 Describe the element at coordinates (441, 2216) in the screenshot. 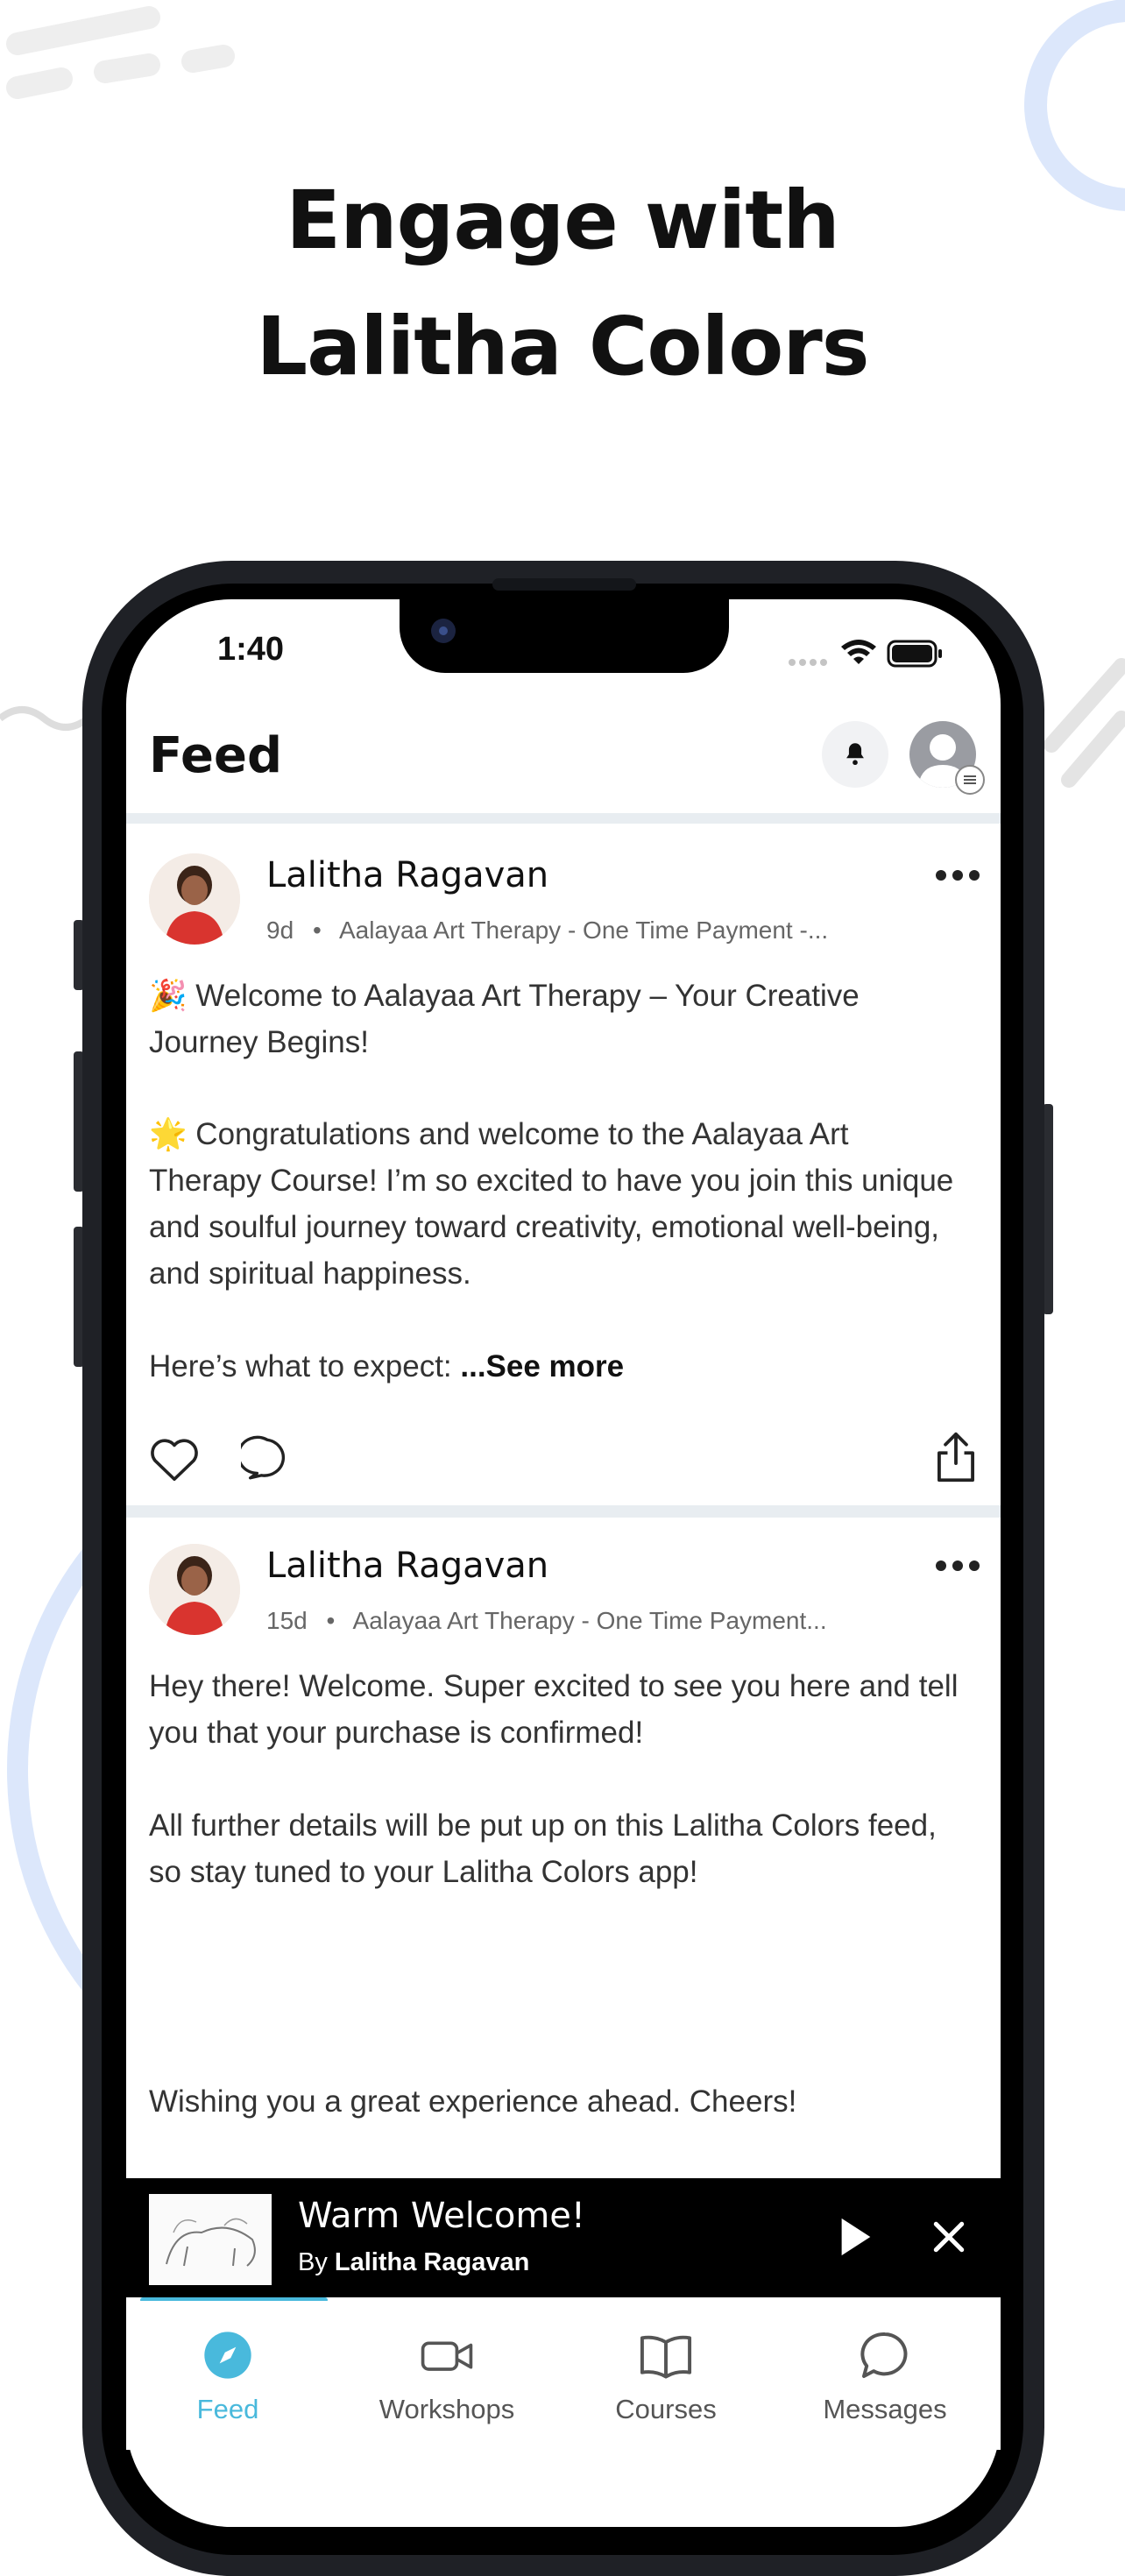

I see `player-title: Warm Welcome!` at that location.